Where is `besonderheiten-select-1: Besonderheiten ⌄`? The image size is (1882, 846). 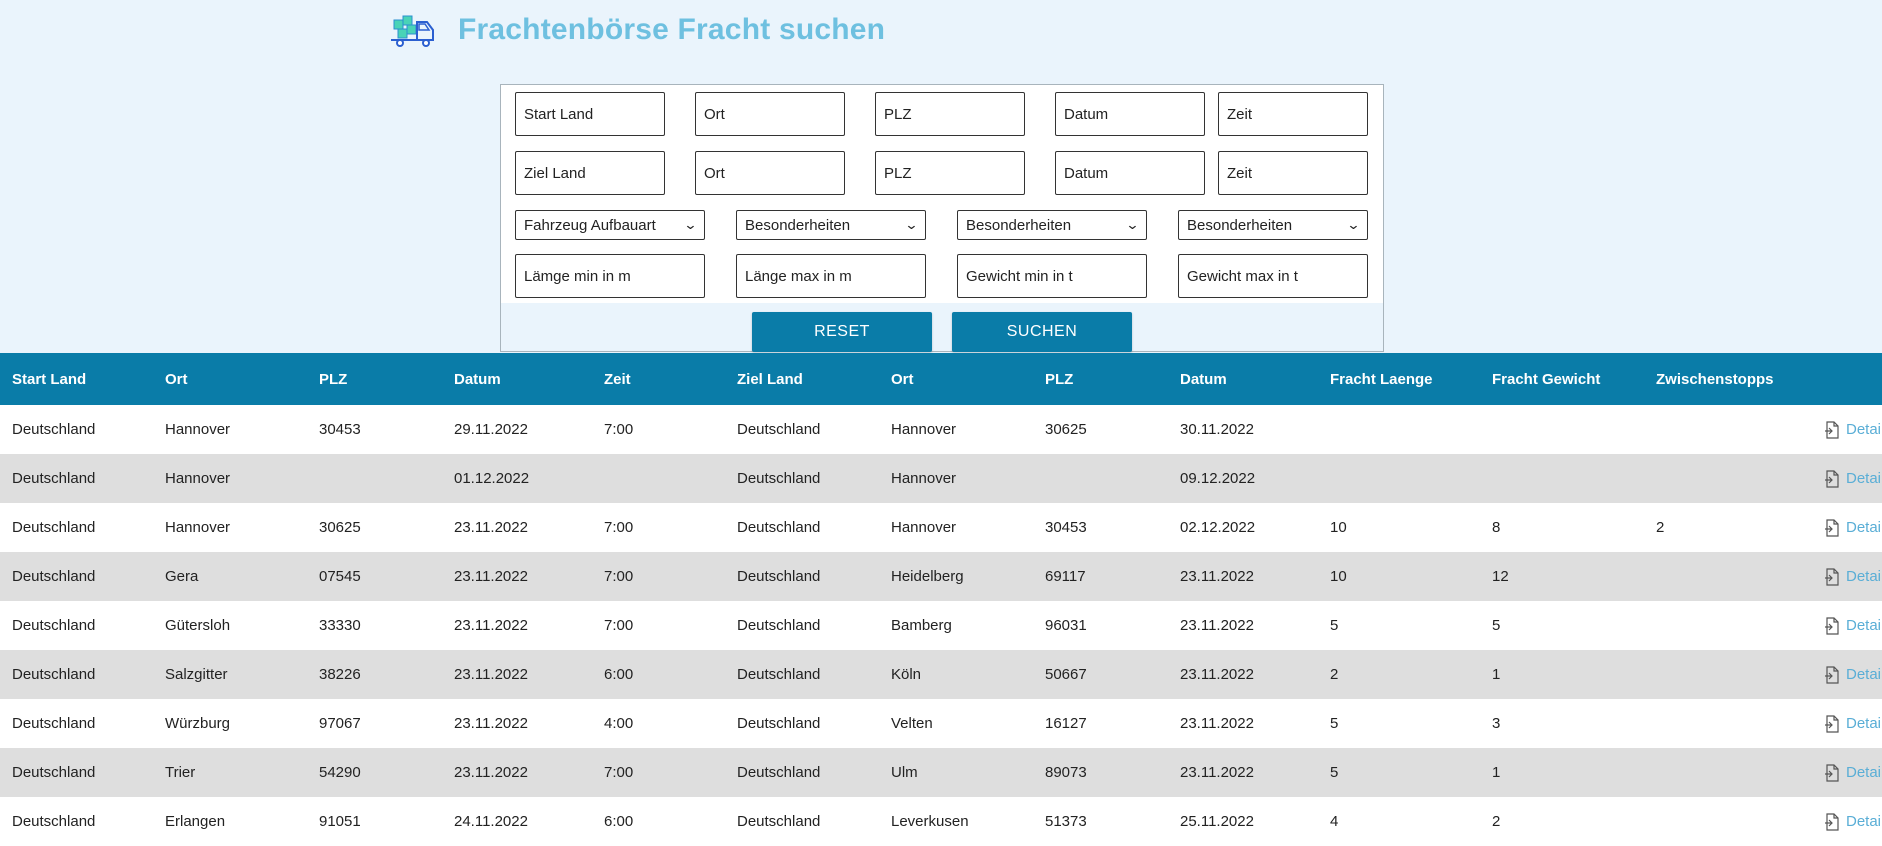
besonderheiten-select-1: Besonderheiten ⌄ is located at coordinates (831, 225).